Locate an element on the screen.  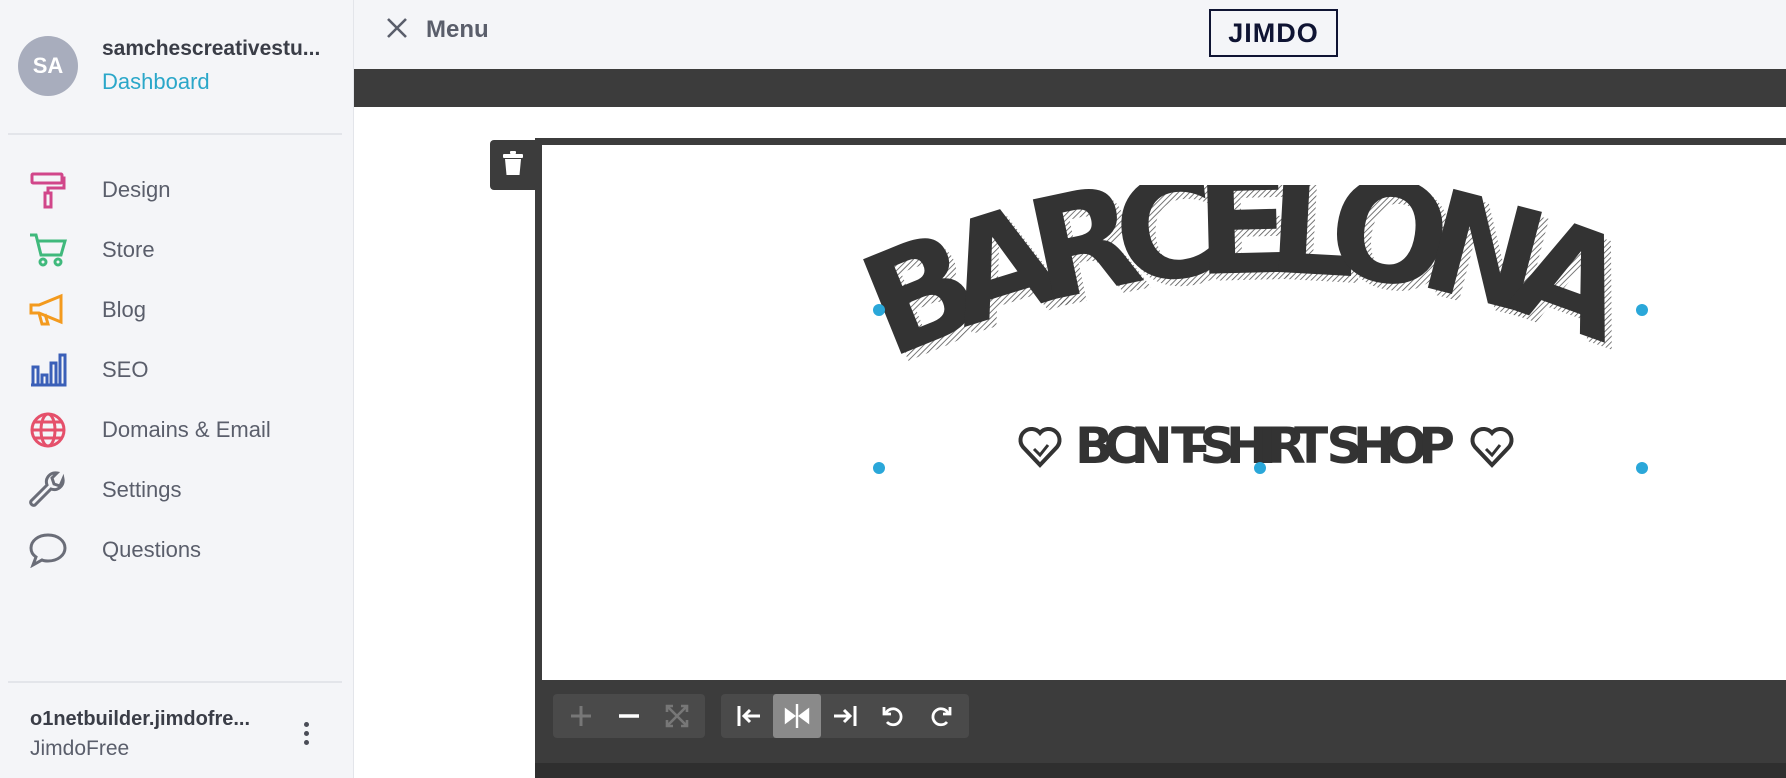
zoom-in-icon is located at coordinates (581, 716).